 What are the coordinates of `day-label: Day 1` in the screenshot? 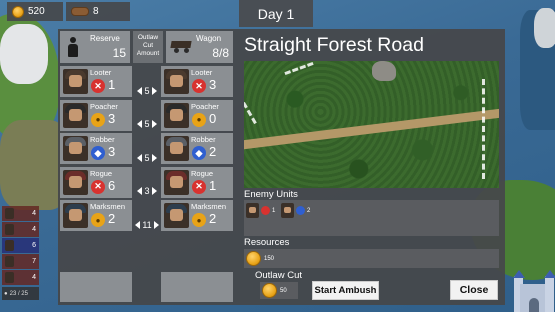 It's located at (276, 13).